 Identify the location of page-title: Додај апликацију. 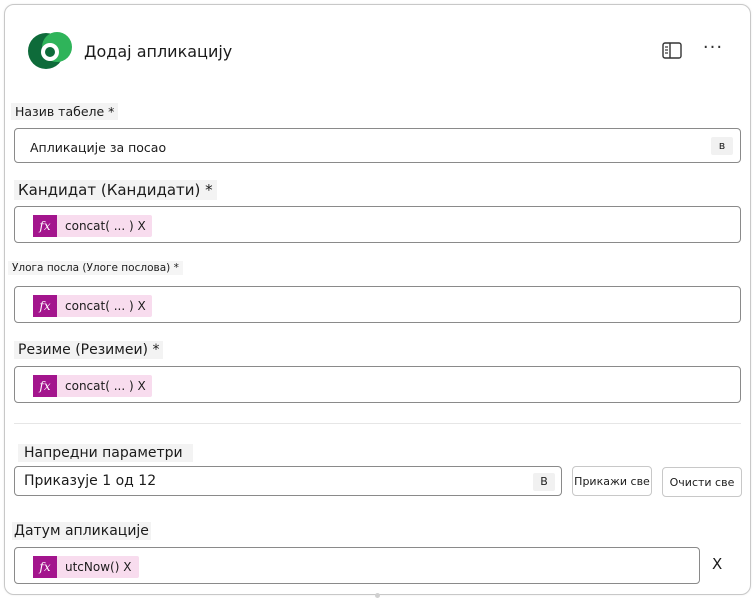
(158, 51).